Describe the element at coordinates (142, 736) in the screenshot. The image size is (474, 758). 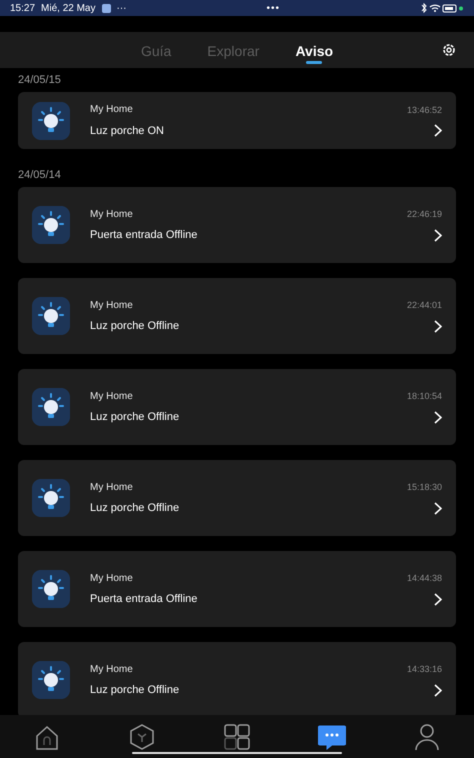
I see `hexagon-icon` at that location.